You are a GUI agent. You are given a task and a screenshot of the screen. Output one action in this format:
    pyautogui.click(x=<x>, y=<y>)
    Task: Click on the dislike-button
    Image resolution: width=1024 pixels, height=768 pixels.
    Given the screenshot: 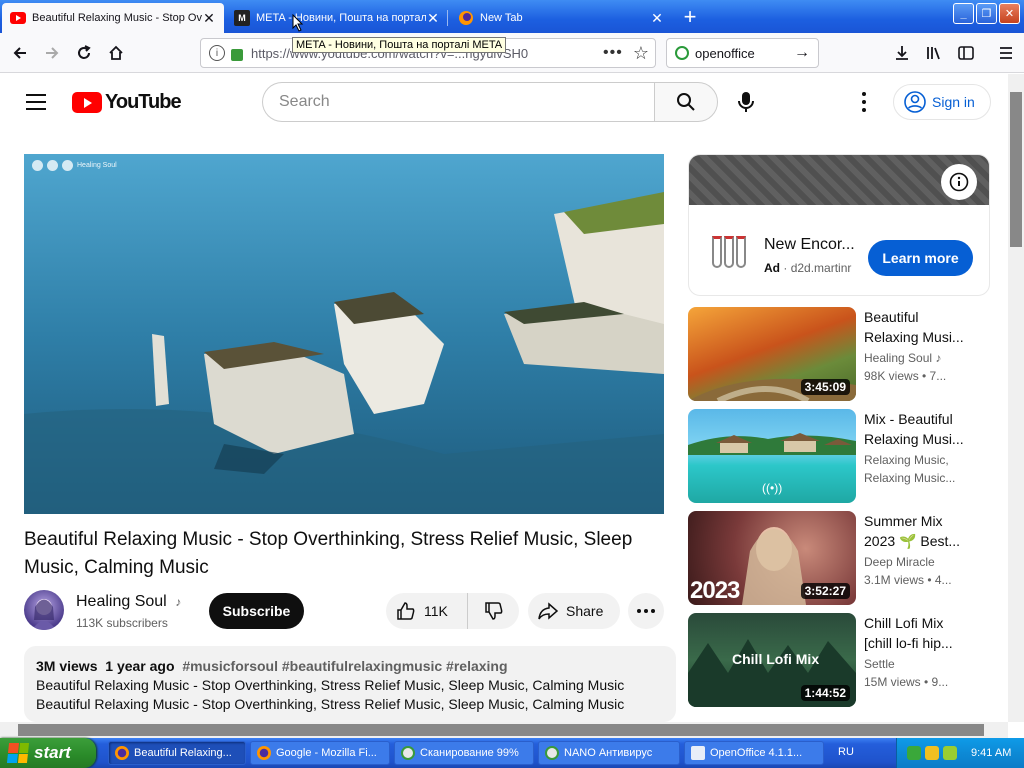 What is the action you would take?
    pyautogui.click(x=493, y=611)
    